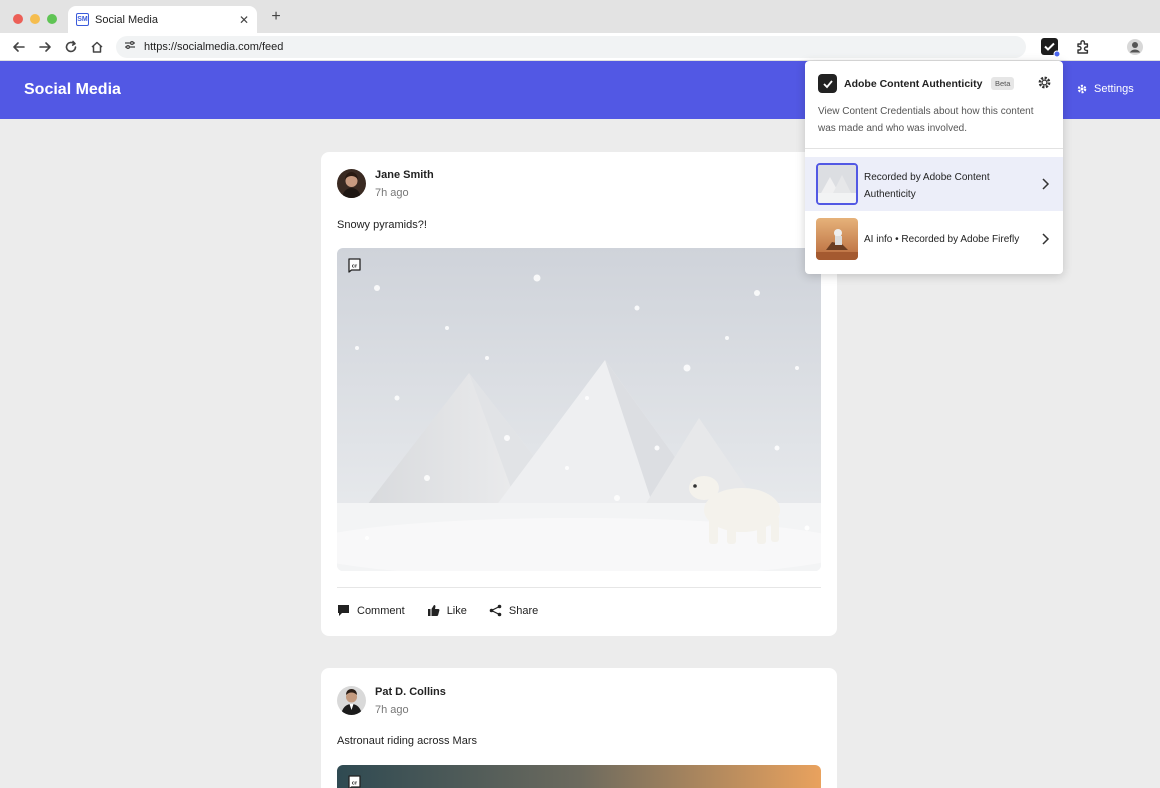  I want to click on credential-label: AI info • Recorded by Adobe Firefly, so click(942, 239).